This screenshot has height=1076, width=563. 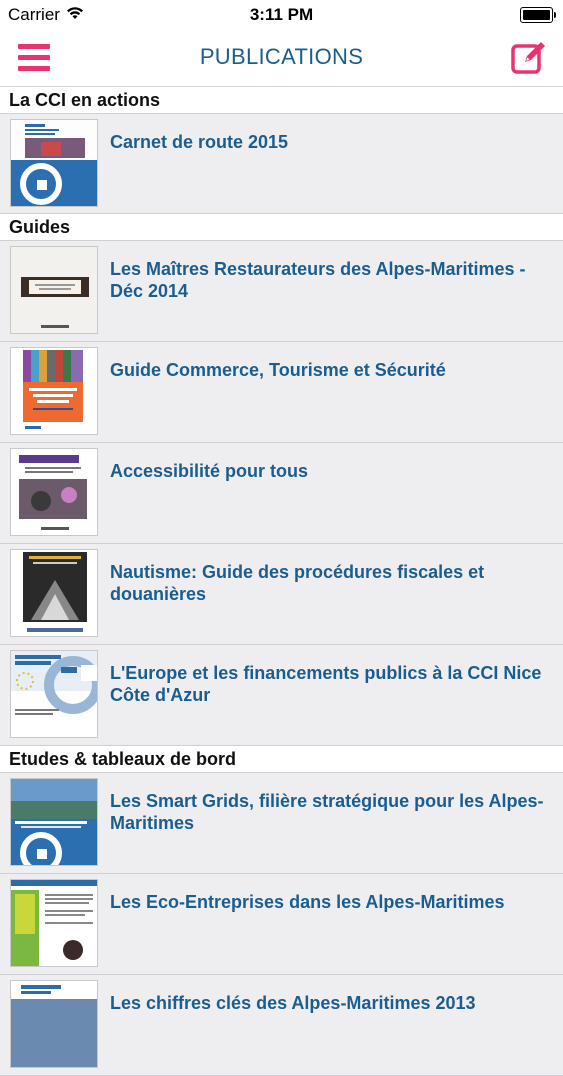 I want to click on compose-button, so click(x=529, y=58).